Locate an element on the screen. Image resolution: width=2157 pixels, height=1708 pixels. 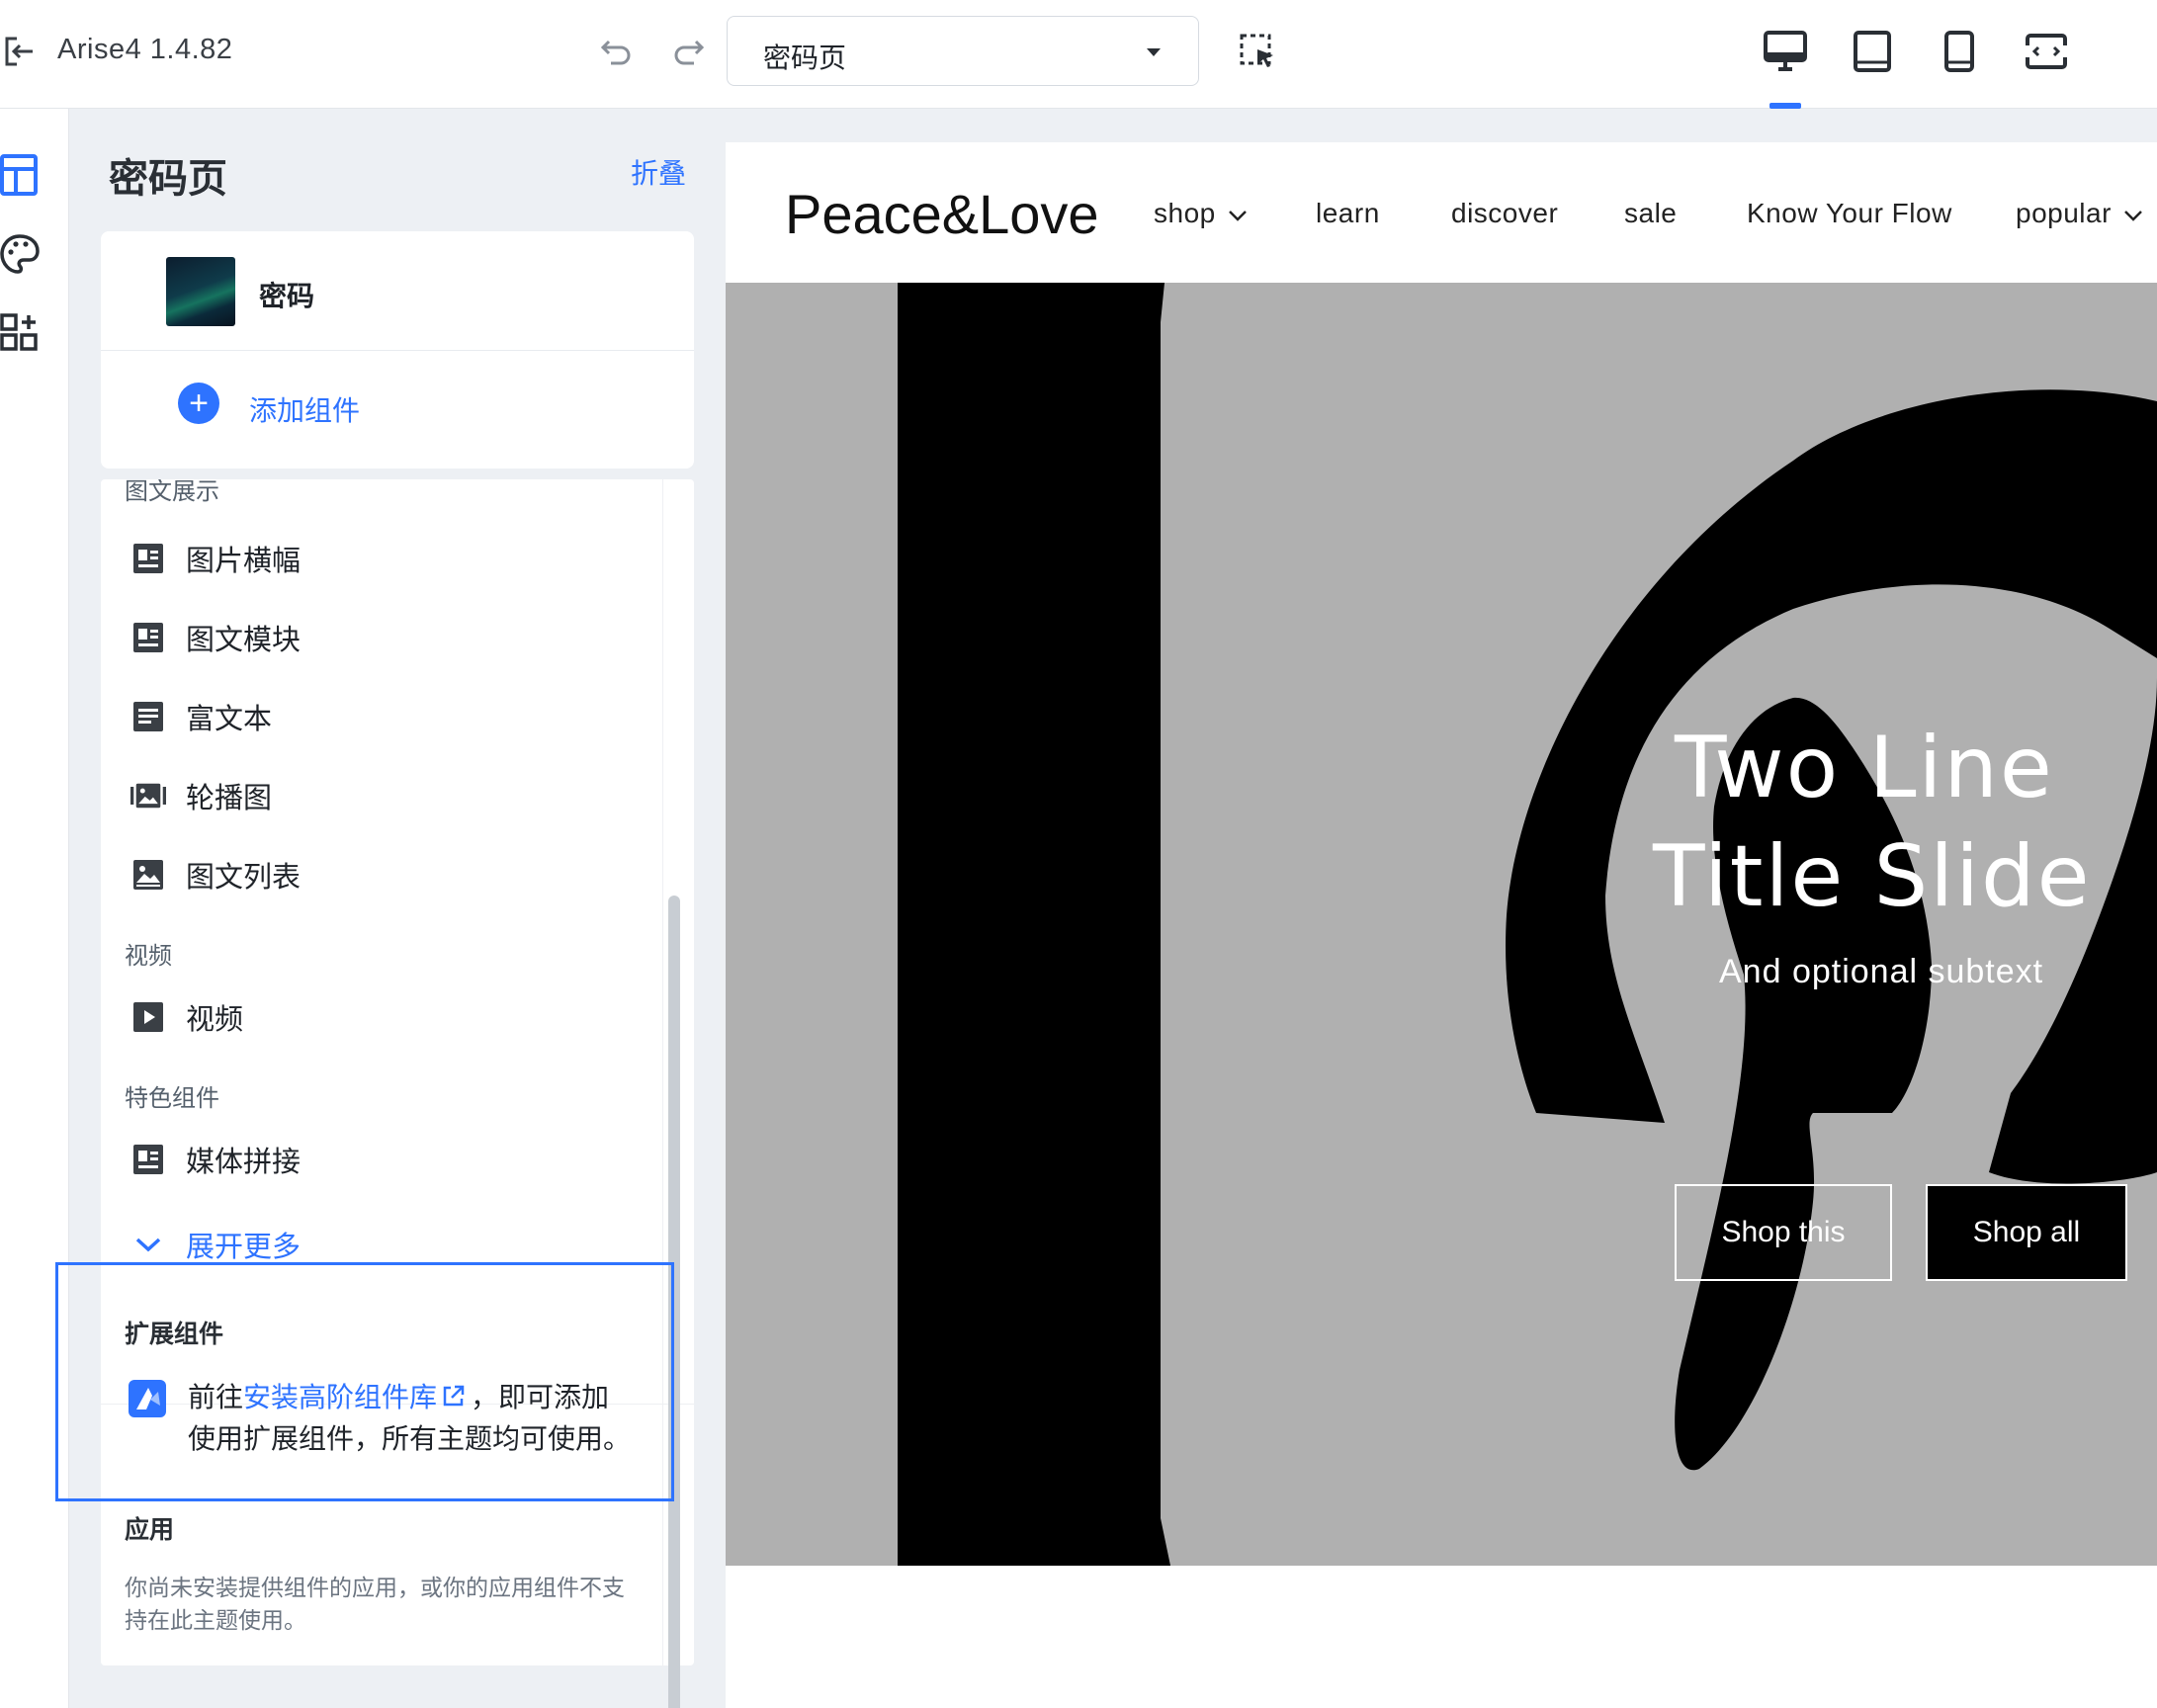
expand-more-label: 展开更多 is located at coordinates (244, 1247).